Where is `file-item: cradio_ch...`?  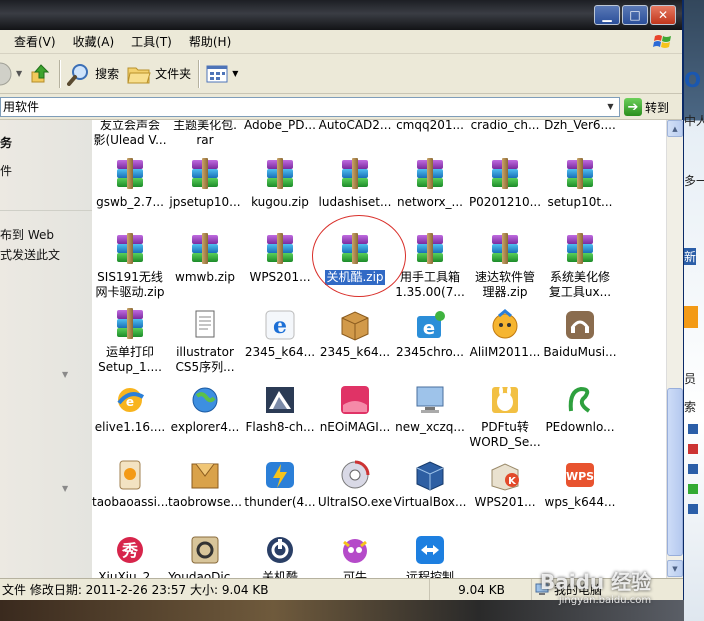
file-item: cradio_ch... is located at coordinates (505, 126).